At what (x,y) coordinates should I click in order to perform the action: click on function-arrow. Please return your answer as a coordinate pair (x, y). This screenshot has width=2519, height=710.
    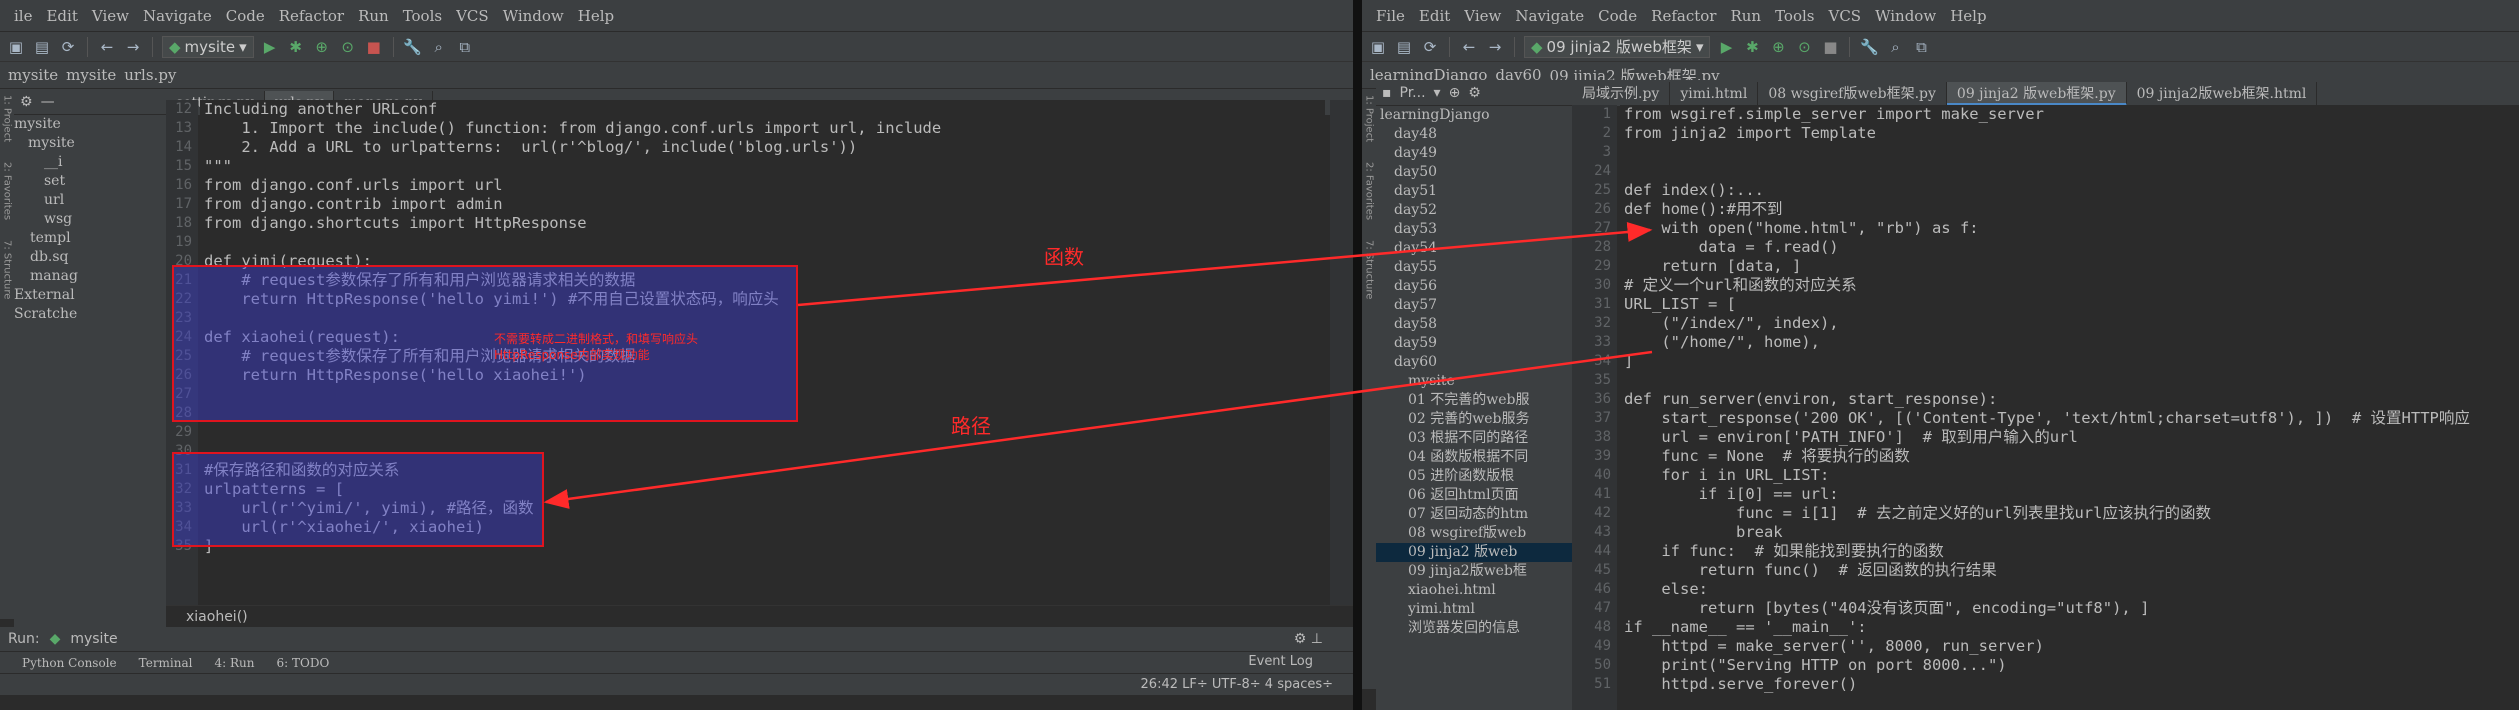
    Looking at the image, I should click on (1225, 264).